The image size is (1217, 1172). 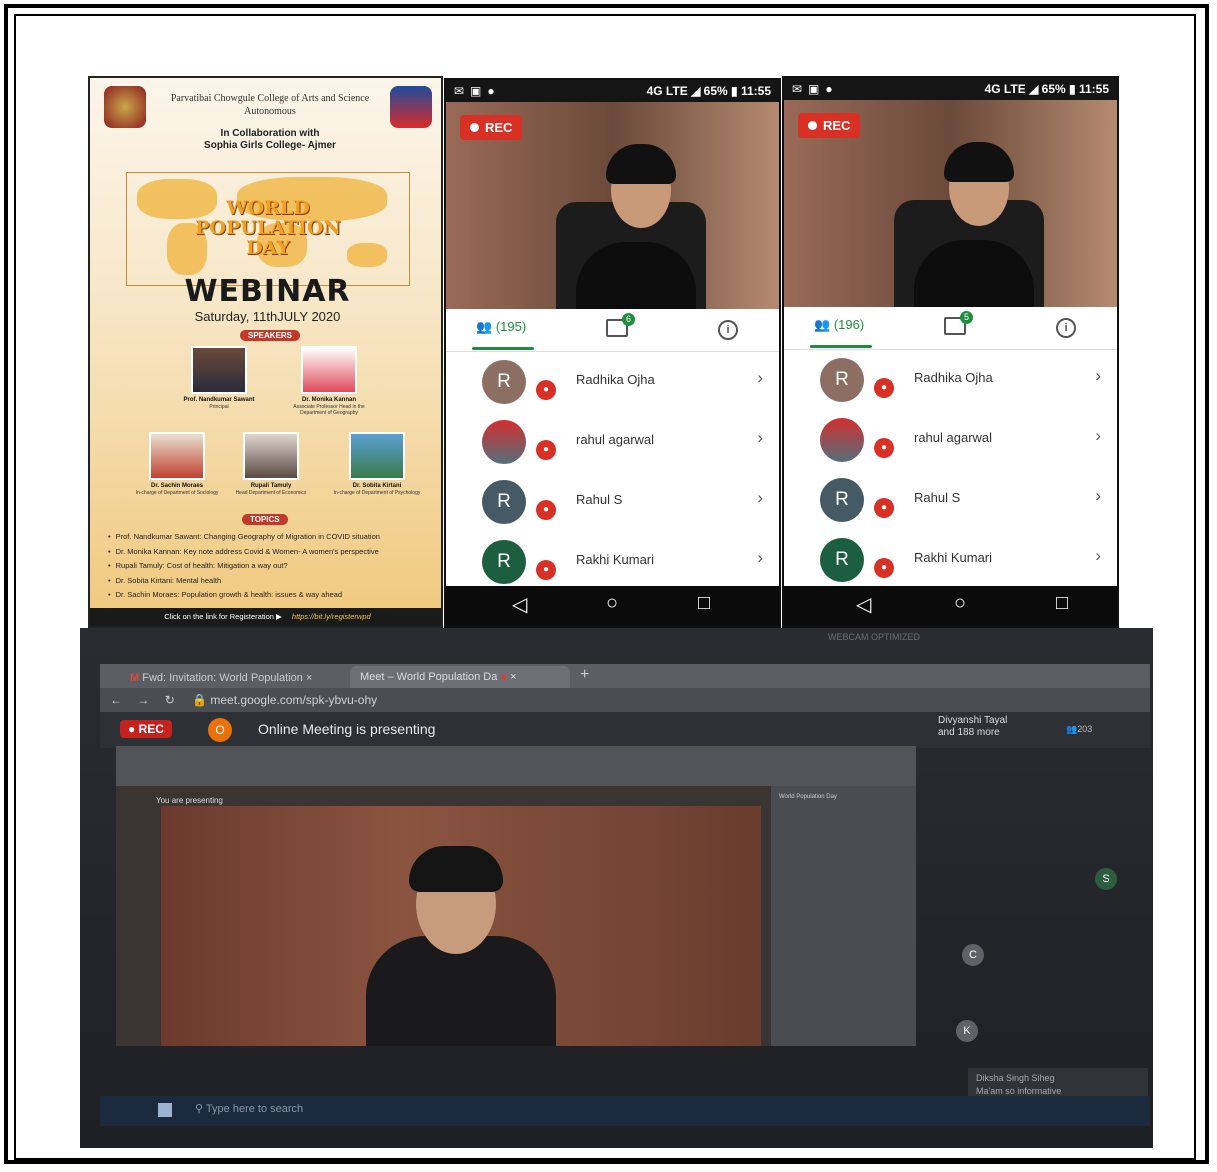 I want to click on tab-chat: 6, so click(x=620, y=325).